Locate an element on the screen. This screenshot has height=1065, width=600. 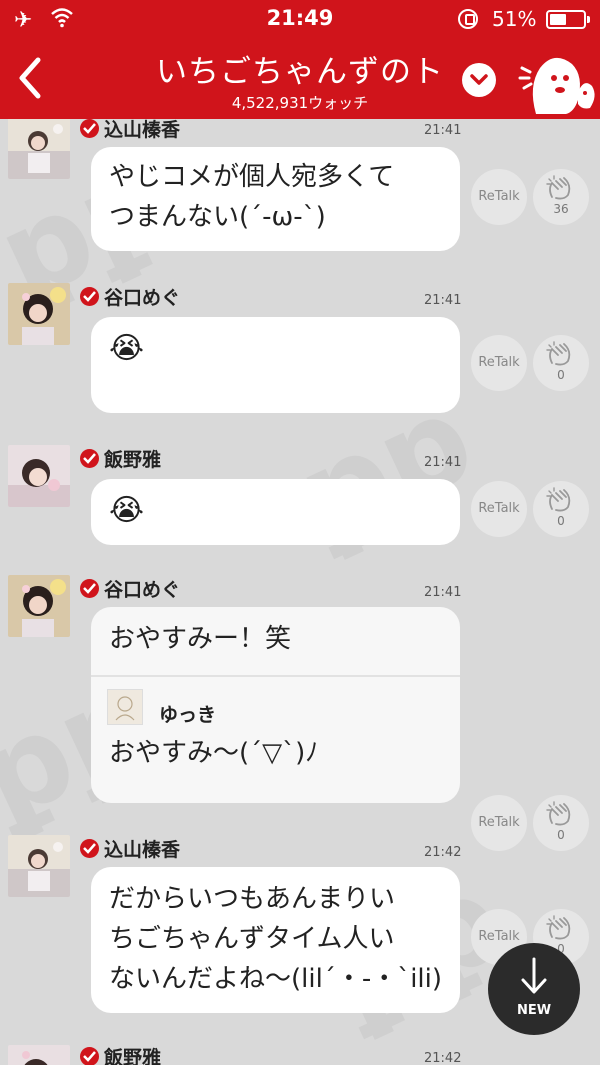
clap-button: 36 is located at coordinates (561, 197).